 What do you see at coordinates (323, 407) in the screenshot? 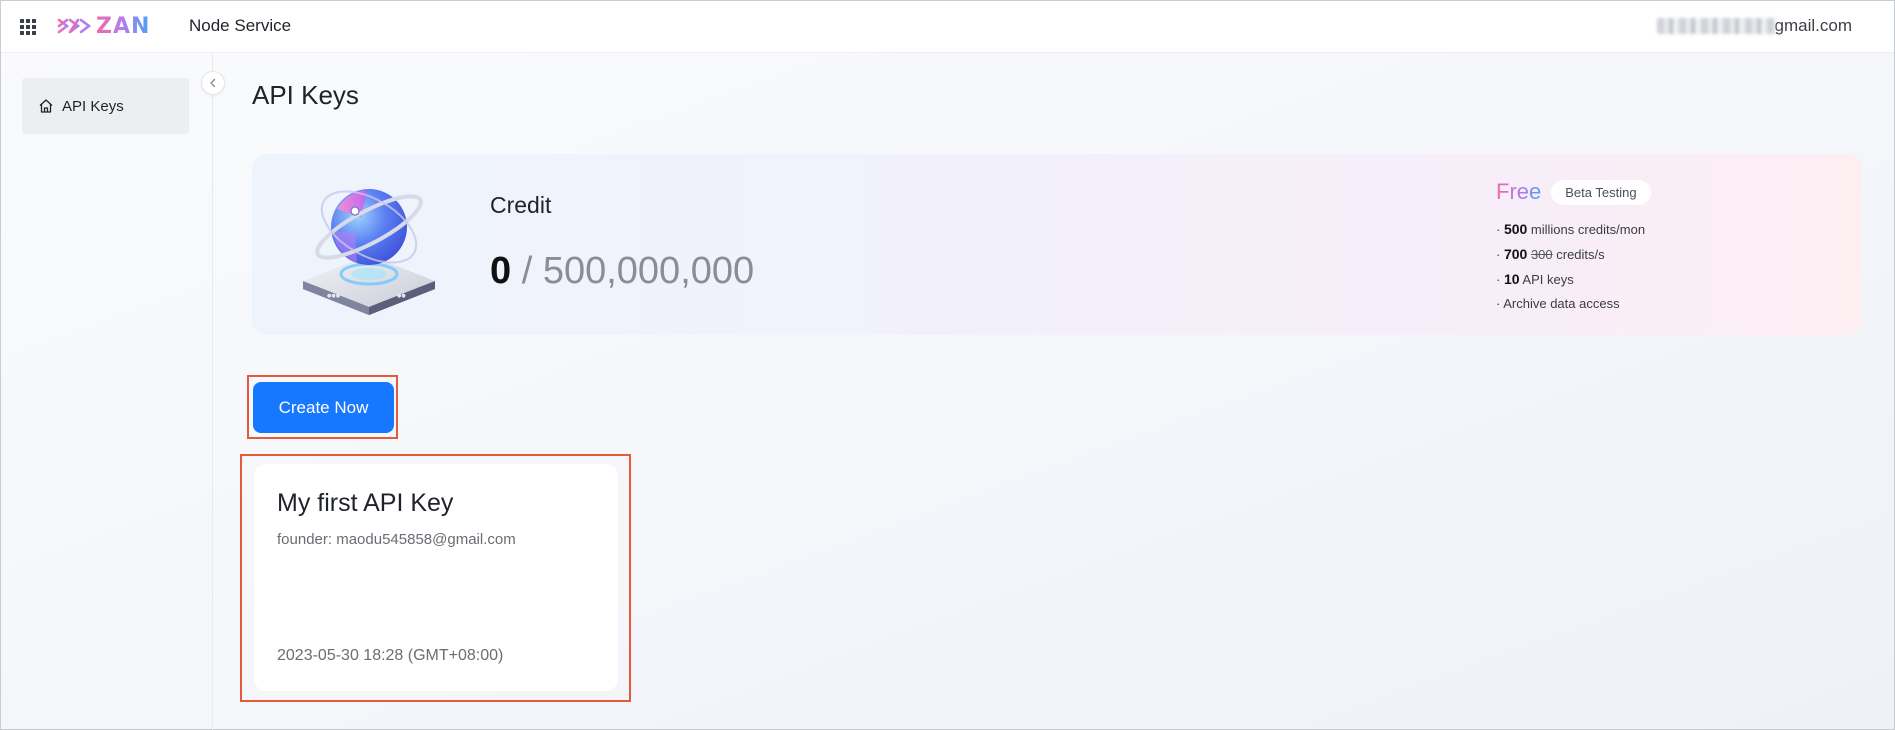
I see `create-now-button: Create Now` at bounding box center [323, 407].